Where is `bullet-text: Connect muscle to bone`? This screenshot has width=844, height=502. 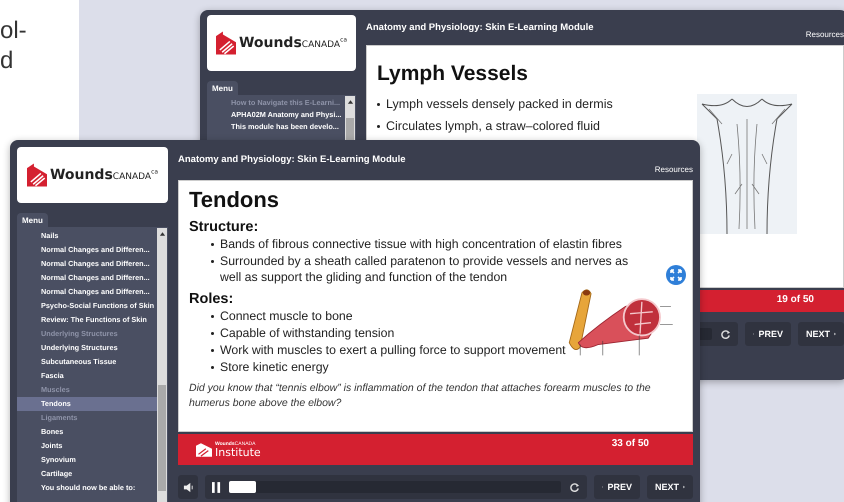 bullet-text: Connect muscle to bone is located at coordinates (286, 316).